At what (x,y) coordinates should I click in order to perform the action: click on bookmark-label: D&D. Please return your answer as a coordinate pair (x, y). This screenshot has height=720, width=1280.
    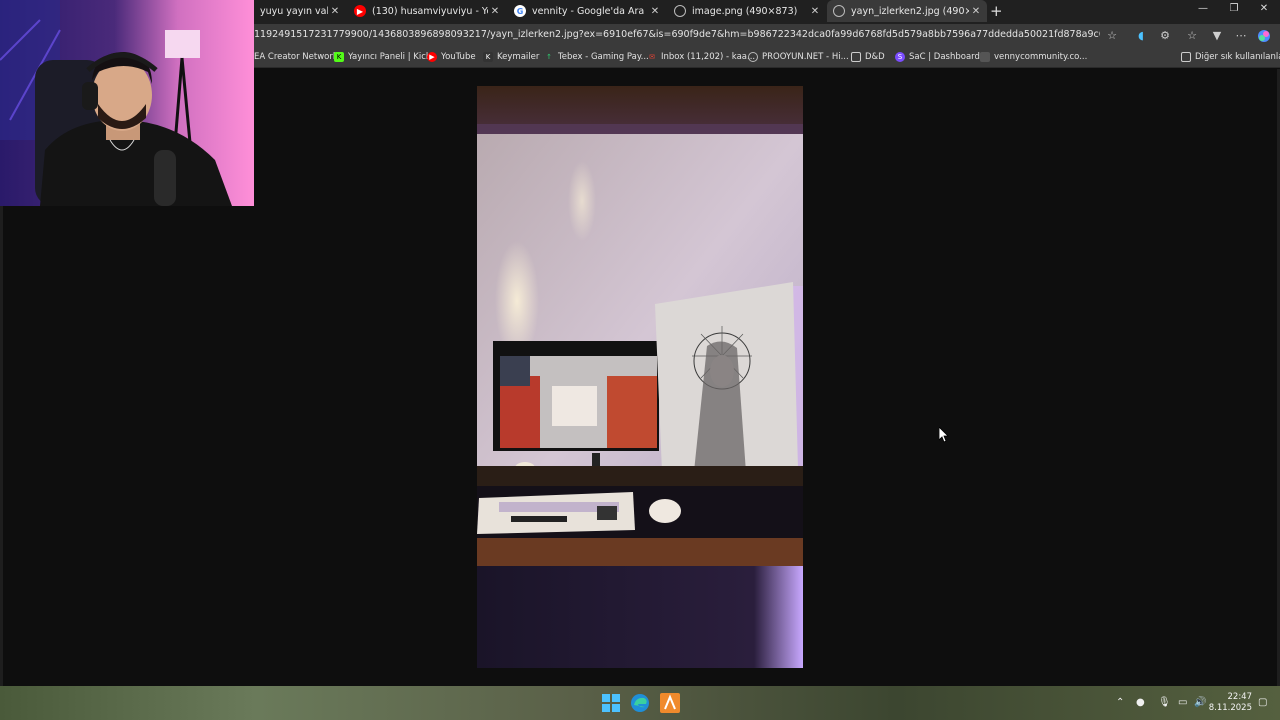
    Looking at the image, I should click on (875, 57).